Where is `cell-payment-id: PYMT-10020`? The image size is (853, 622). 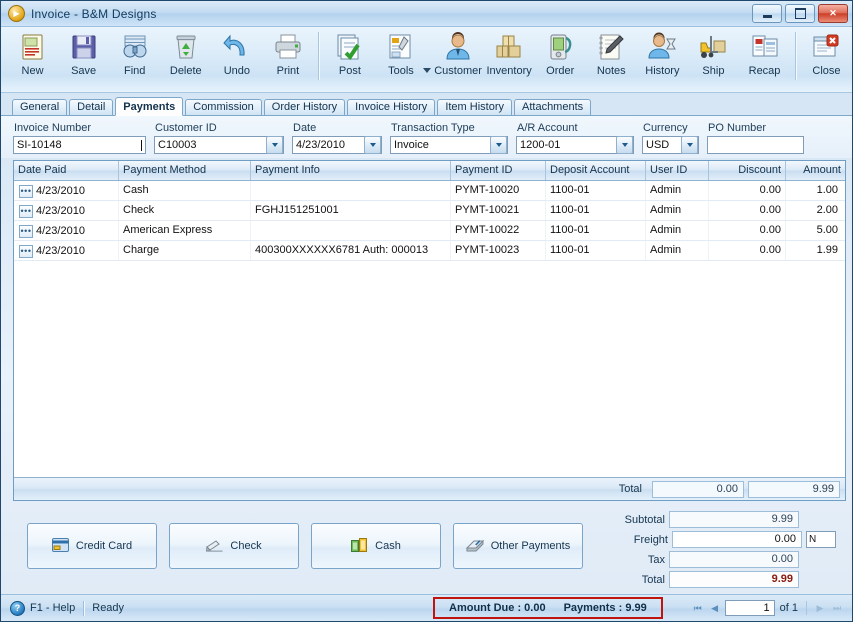 cell-payment-id: PYMT-10020 is located at coordinates (498, 190).